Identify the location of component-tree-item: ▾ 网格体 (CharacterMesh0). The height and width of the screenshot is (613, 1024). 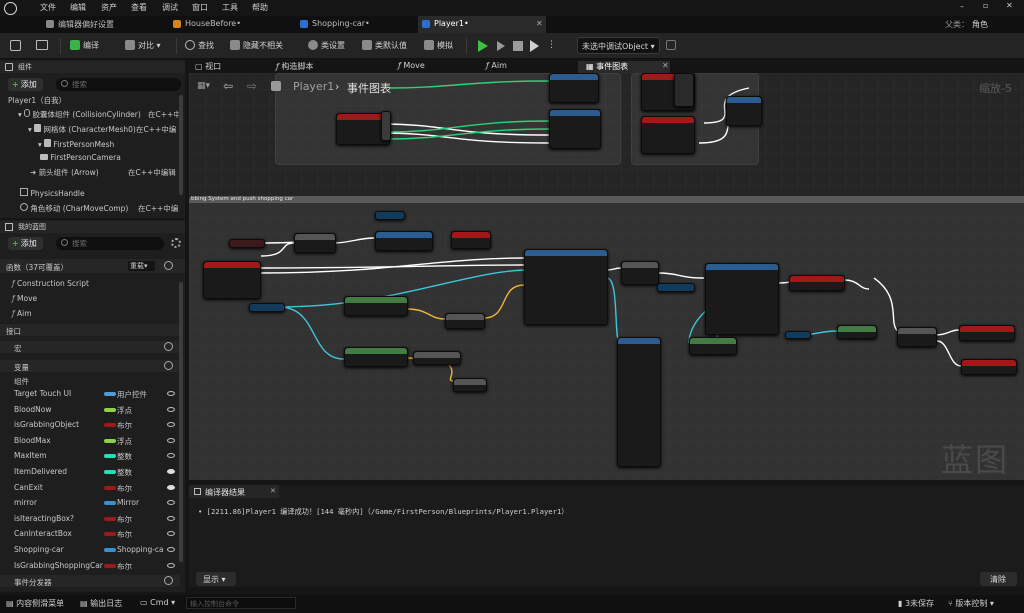
(82, 129).